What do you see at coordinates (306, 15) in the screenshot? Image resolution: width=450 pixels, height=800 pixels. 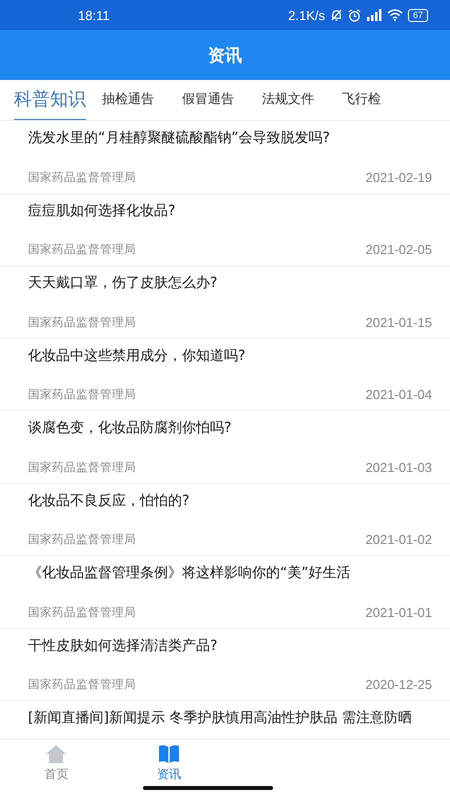 I see `network-speed: 2.1K/s` at bounding box center [306, 15].